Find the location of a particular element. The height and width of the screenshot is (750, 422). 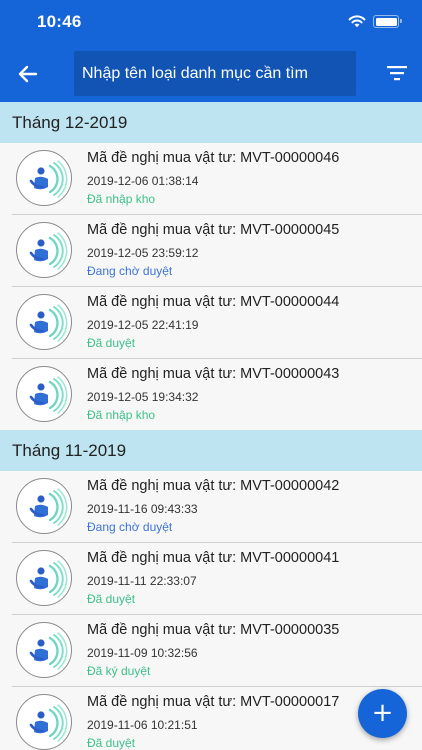

request-title: Mã đề nghị mua vật tư: MVT-00000041 is located at coordinates (213, 558).